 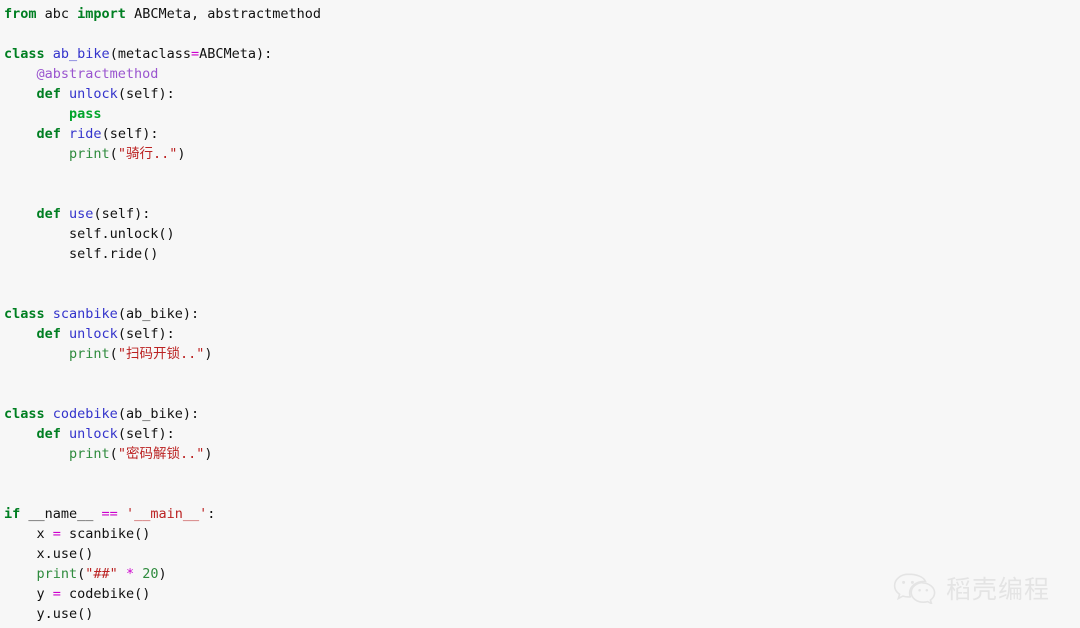 What do you see at coordinates (49, 614) in the screenshot?
I see `code-token: y.use()` at bounding box center [49, 614].